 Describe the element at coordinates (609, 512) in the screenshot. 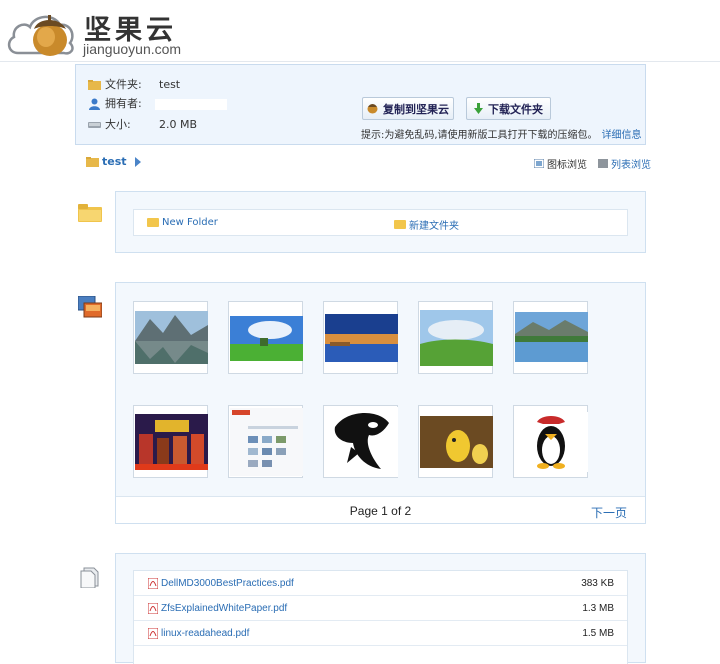

I see `next-page-link: 下一页` at that location.